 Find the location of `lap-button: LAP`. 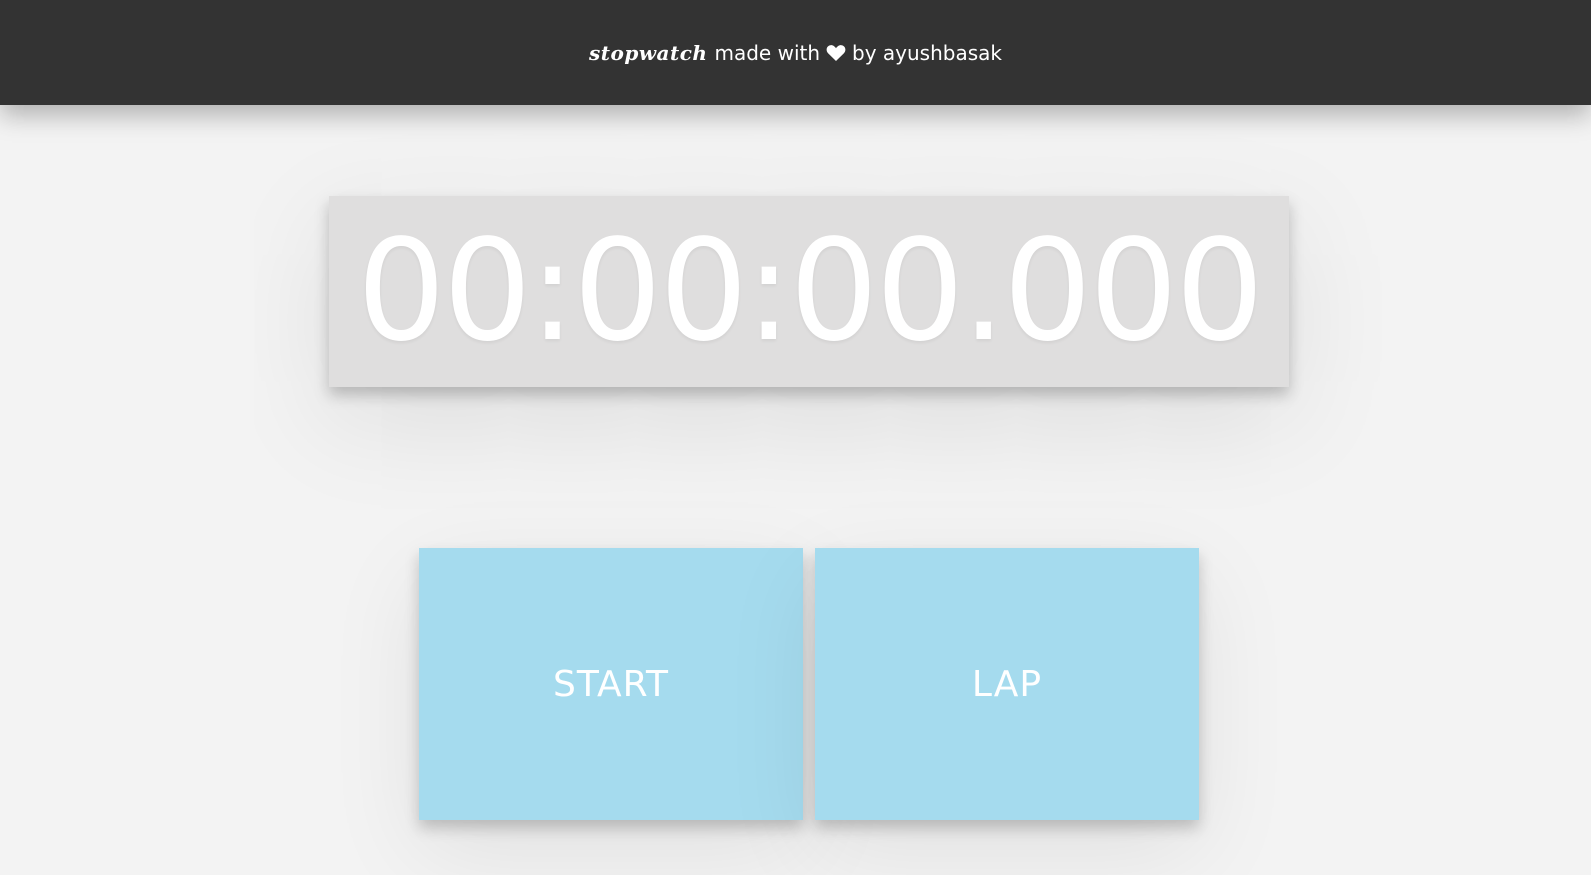

lap-button: LAP is located at coordinates (1007, 684).